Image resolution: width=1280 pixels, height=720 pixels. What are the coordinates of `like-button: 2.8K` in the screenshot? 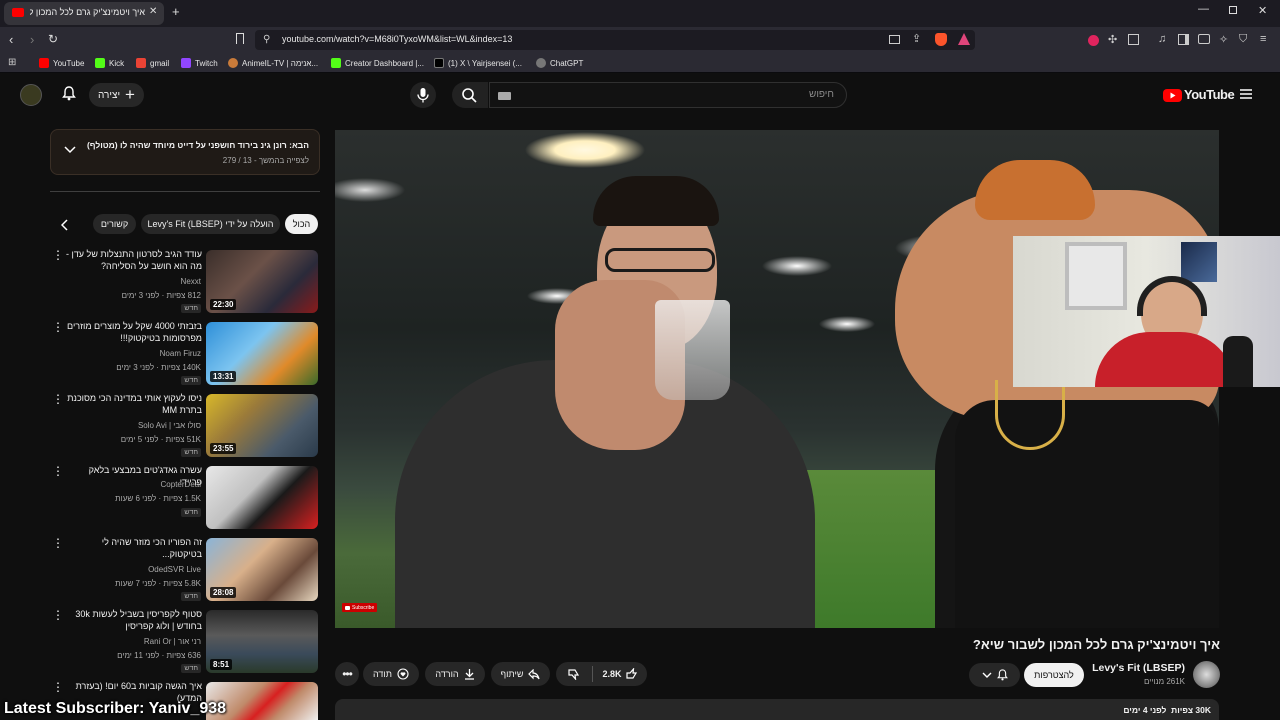 It's located at (619, 674).